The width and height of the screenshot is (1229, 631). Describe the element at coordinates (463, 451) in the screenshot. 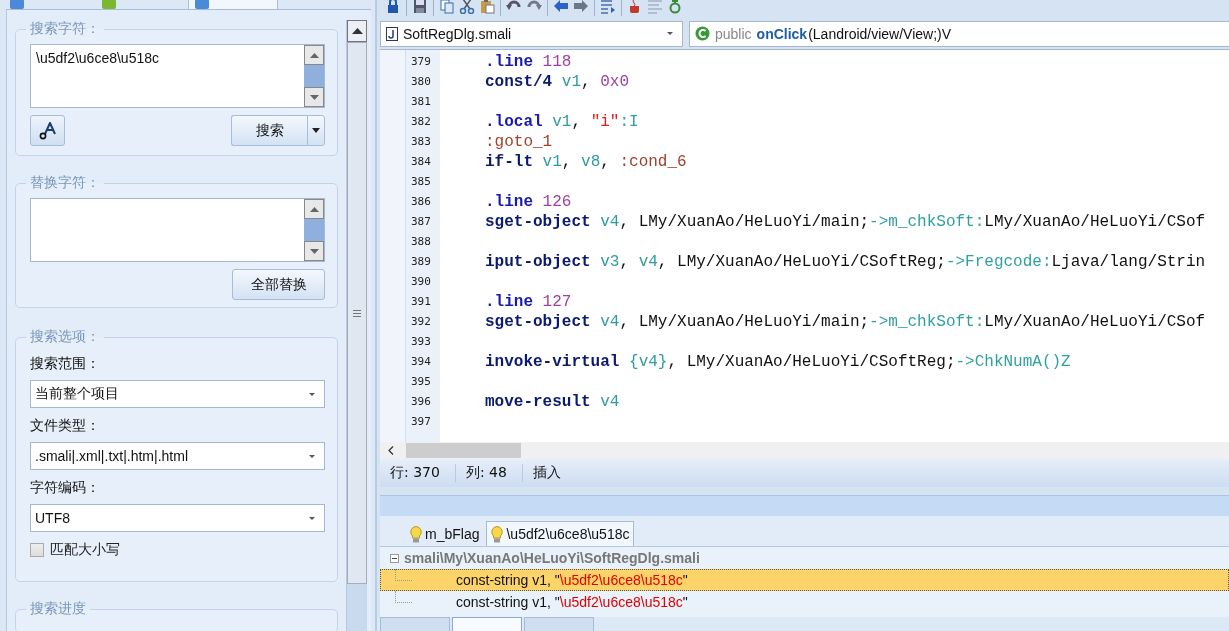

I see `scrollbar-thumb` at that location.